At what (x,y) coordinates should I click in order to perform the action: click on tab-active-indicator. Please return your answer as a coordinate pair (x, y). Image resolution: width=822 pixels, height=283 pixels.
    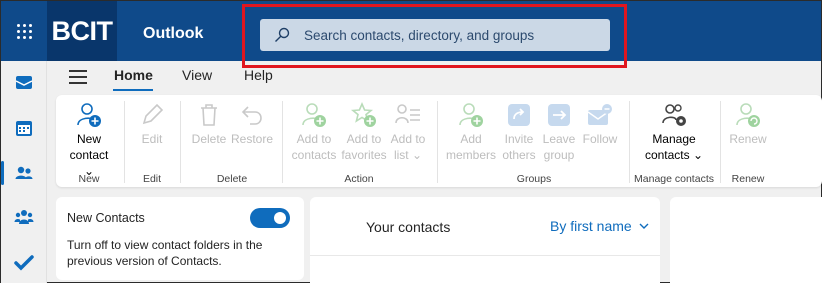
    Looking at the image, I should click on (133, 90).